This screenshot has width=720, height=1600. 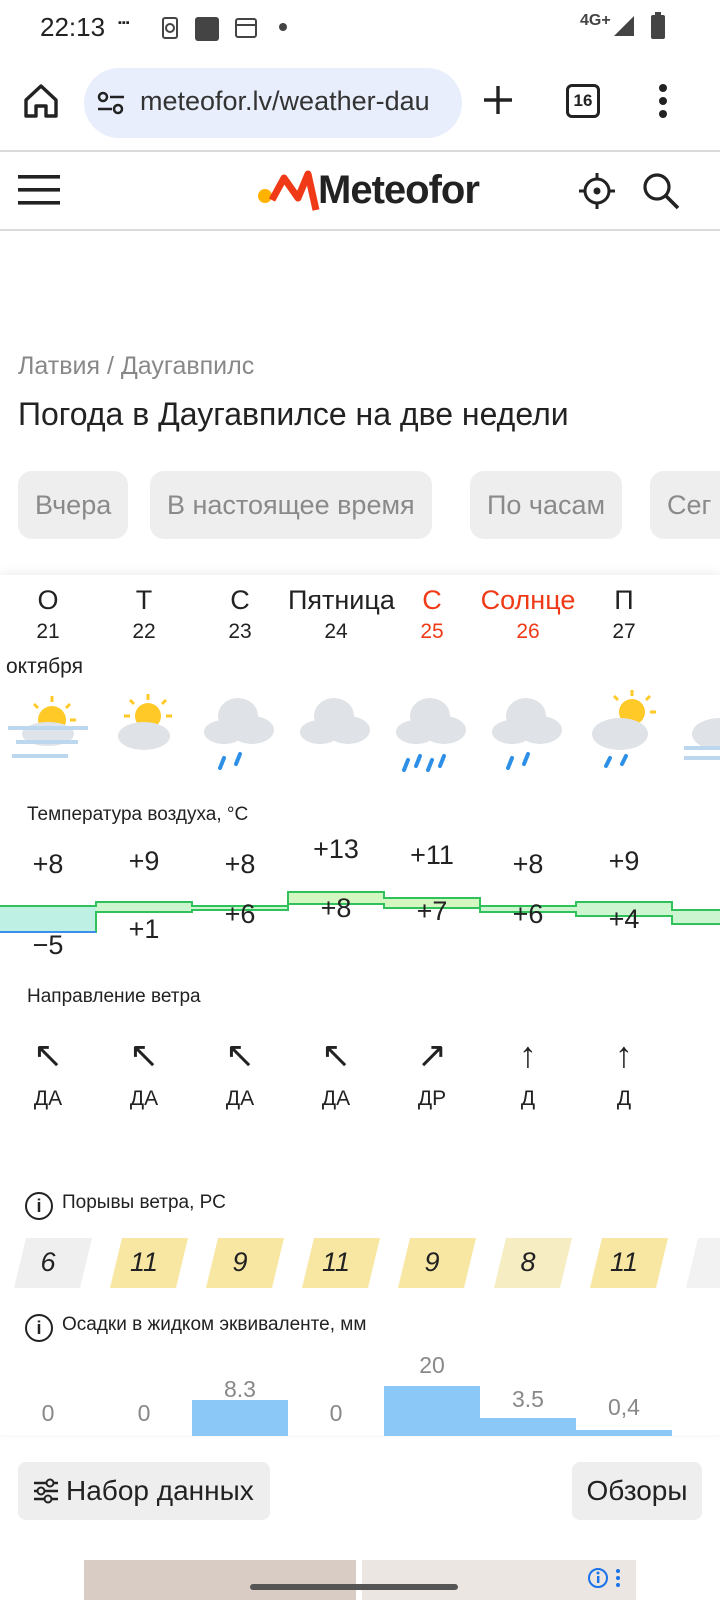 What do you see at coordinates (624, 919) in the screenshot?
I see `temp-min: +4` at bounding box center [624, 919].